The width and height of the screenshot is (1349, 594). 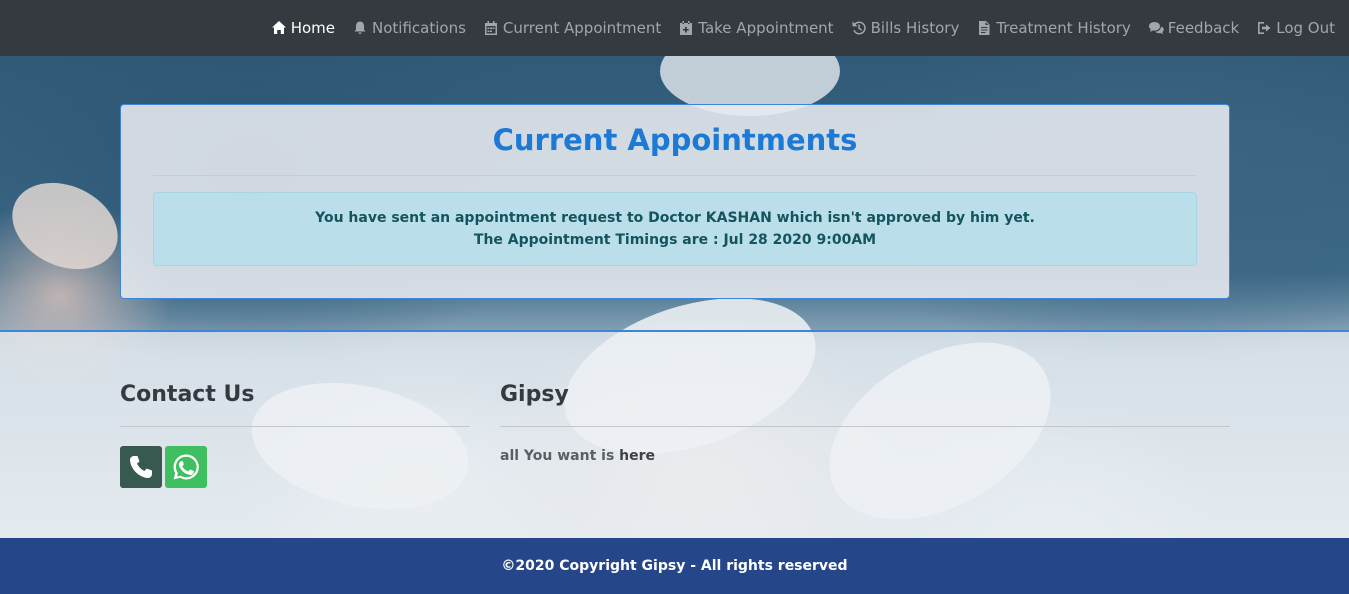 What do you see at coordinates (278, 27) in the screenshot?
I see `home-icon` at bounding box center [278, 27].